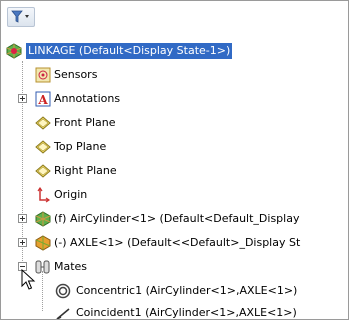 The width and height of the screenshot is (349, 320). I want to click on right-plane-label: Right Plane, so click(85, 170).